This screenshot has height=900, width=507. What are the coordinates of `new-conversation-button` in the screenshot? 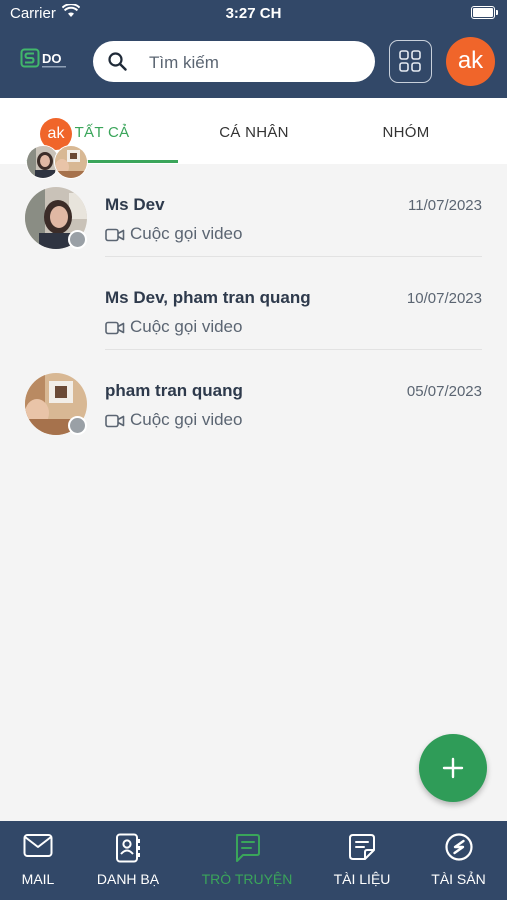 It's located at (453, 768).